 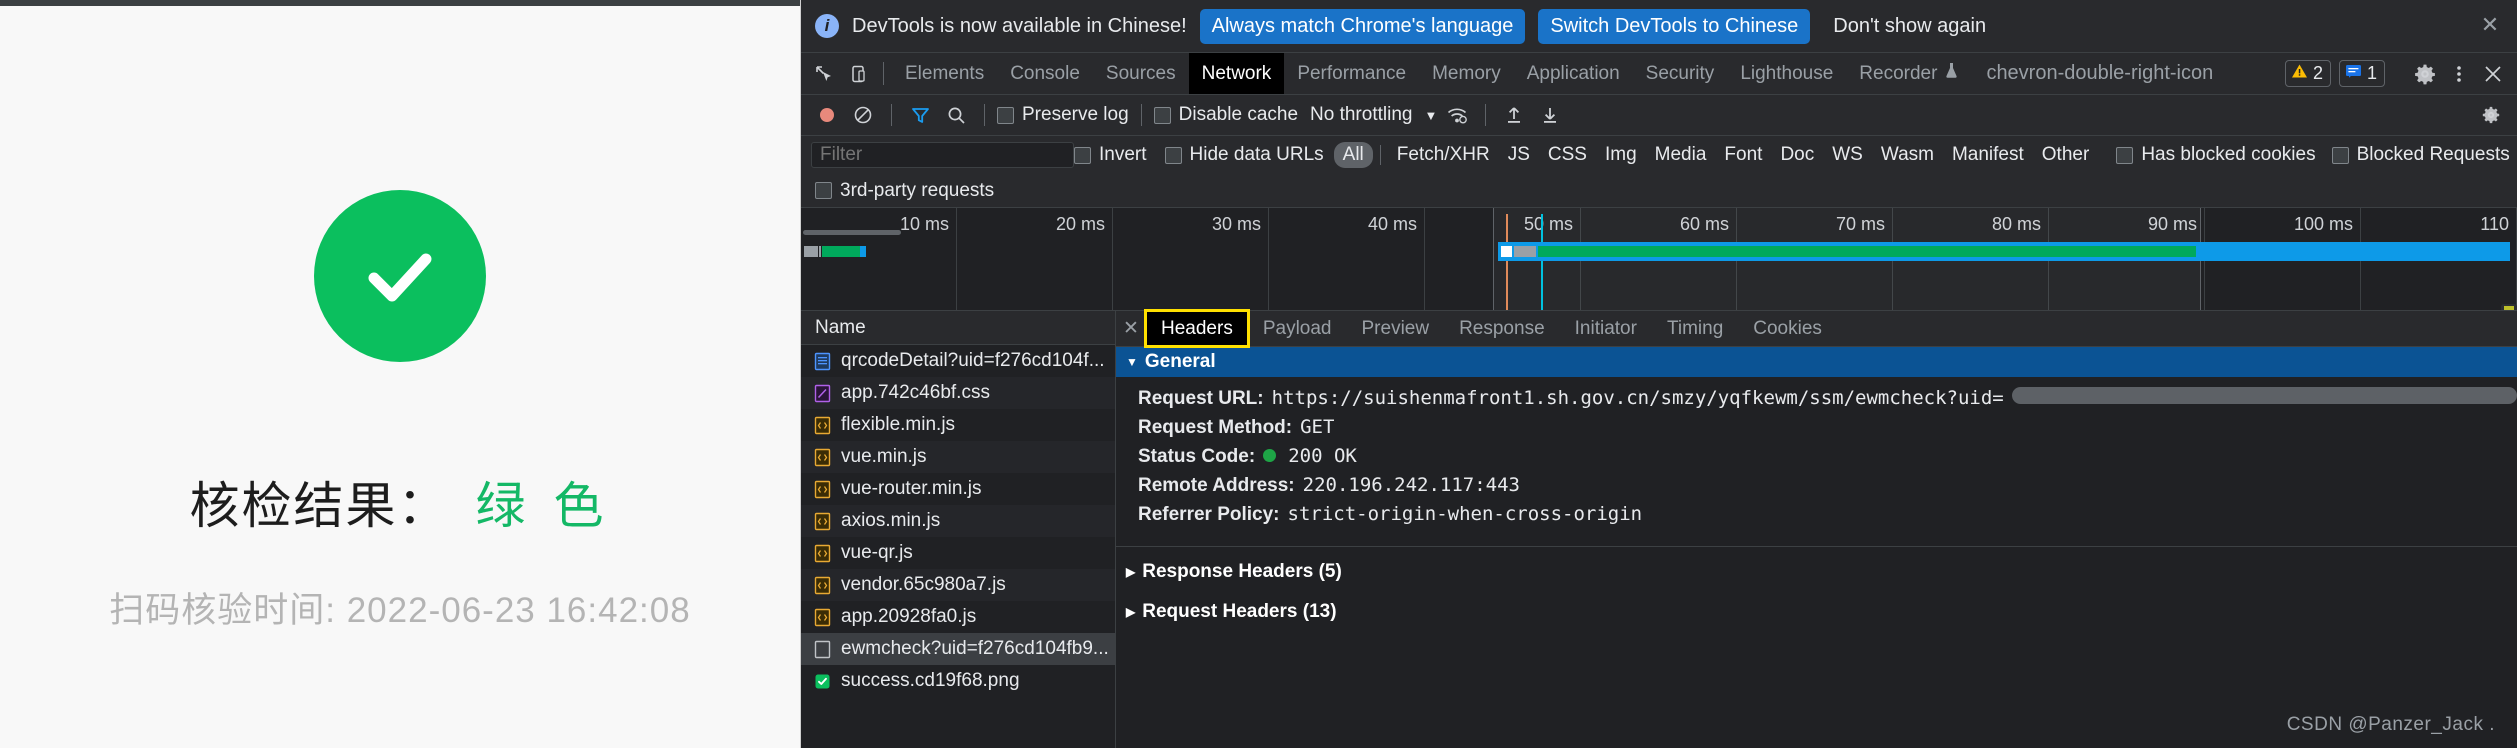 I want to click on redacted-uid-bar, so click(x=2264, y=395).